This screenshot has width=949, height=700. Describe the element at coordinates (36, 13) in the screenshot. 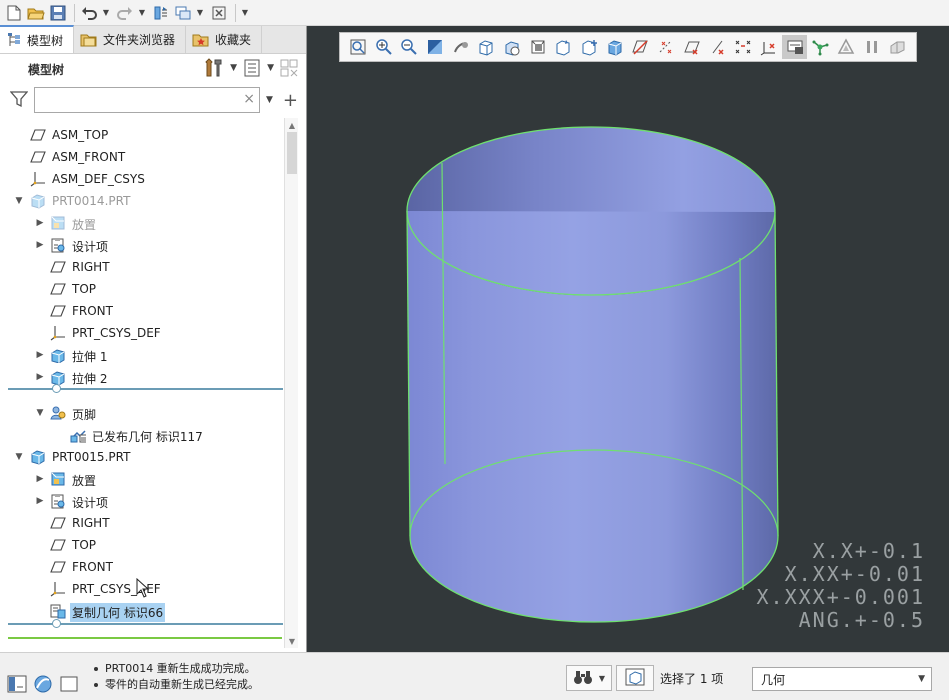

I see `open-folder-icon` at that location.